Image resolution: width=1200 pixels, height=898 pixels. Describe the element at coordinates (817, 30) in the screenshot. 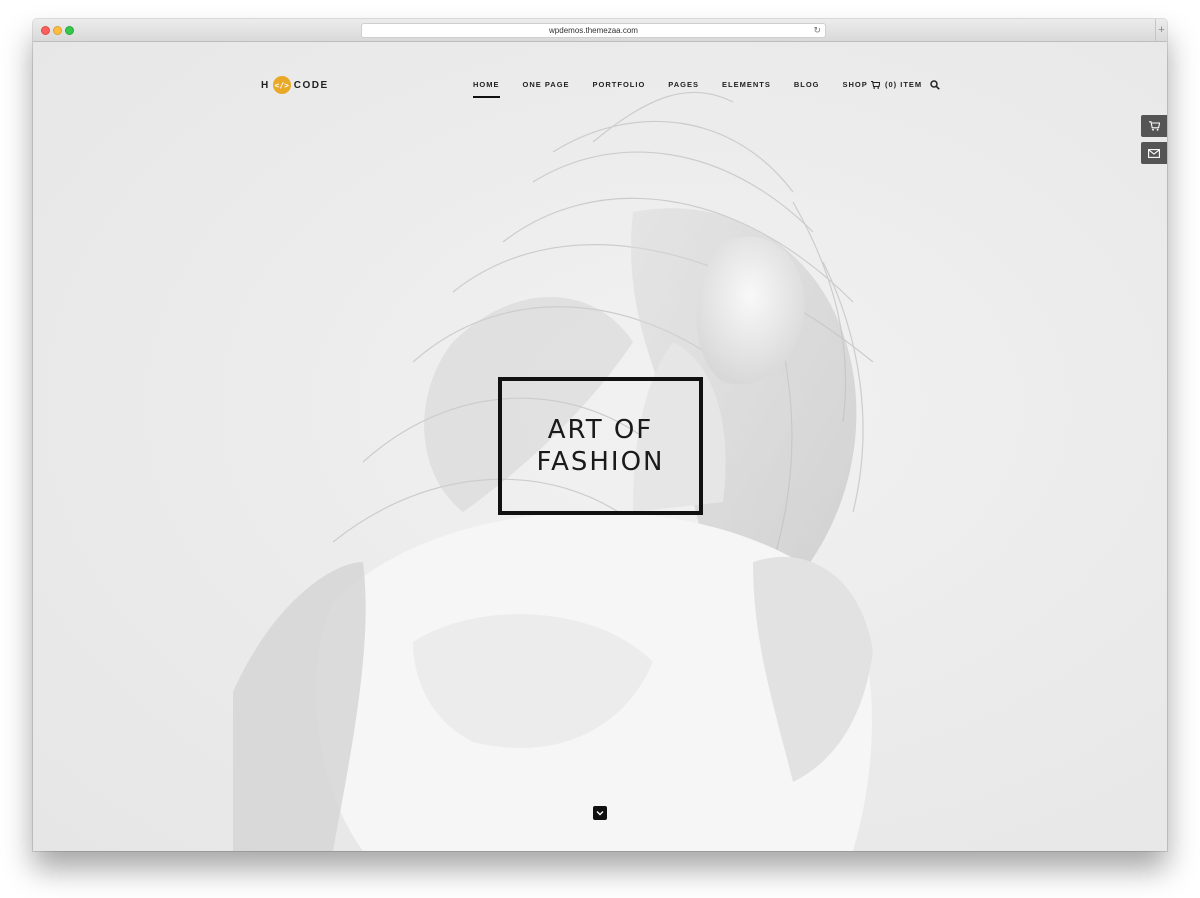

I see `reload-icon: ↻` at that location.